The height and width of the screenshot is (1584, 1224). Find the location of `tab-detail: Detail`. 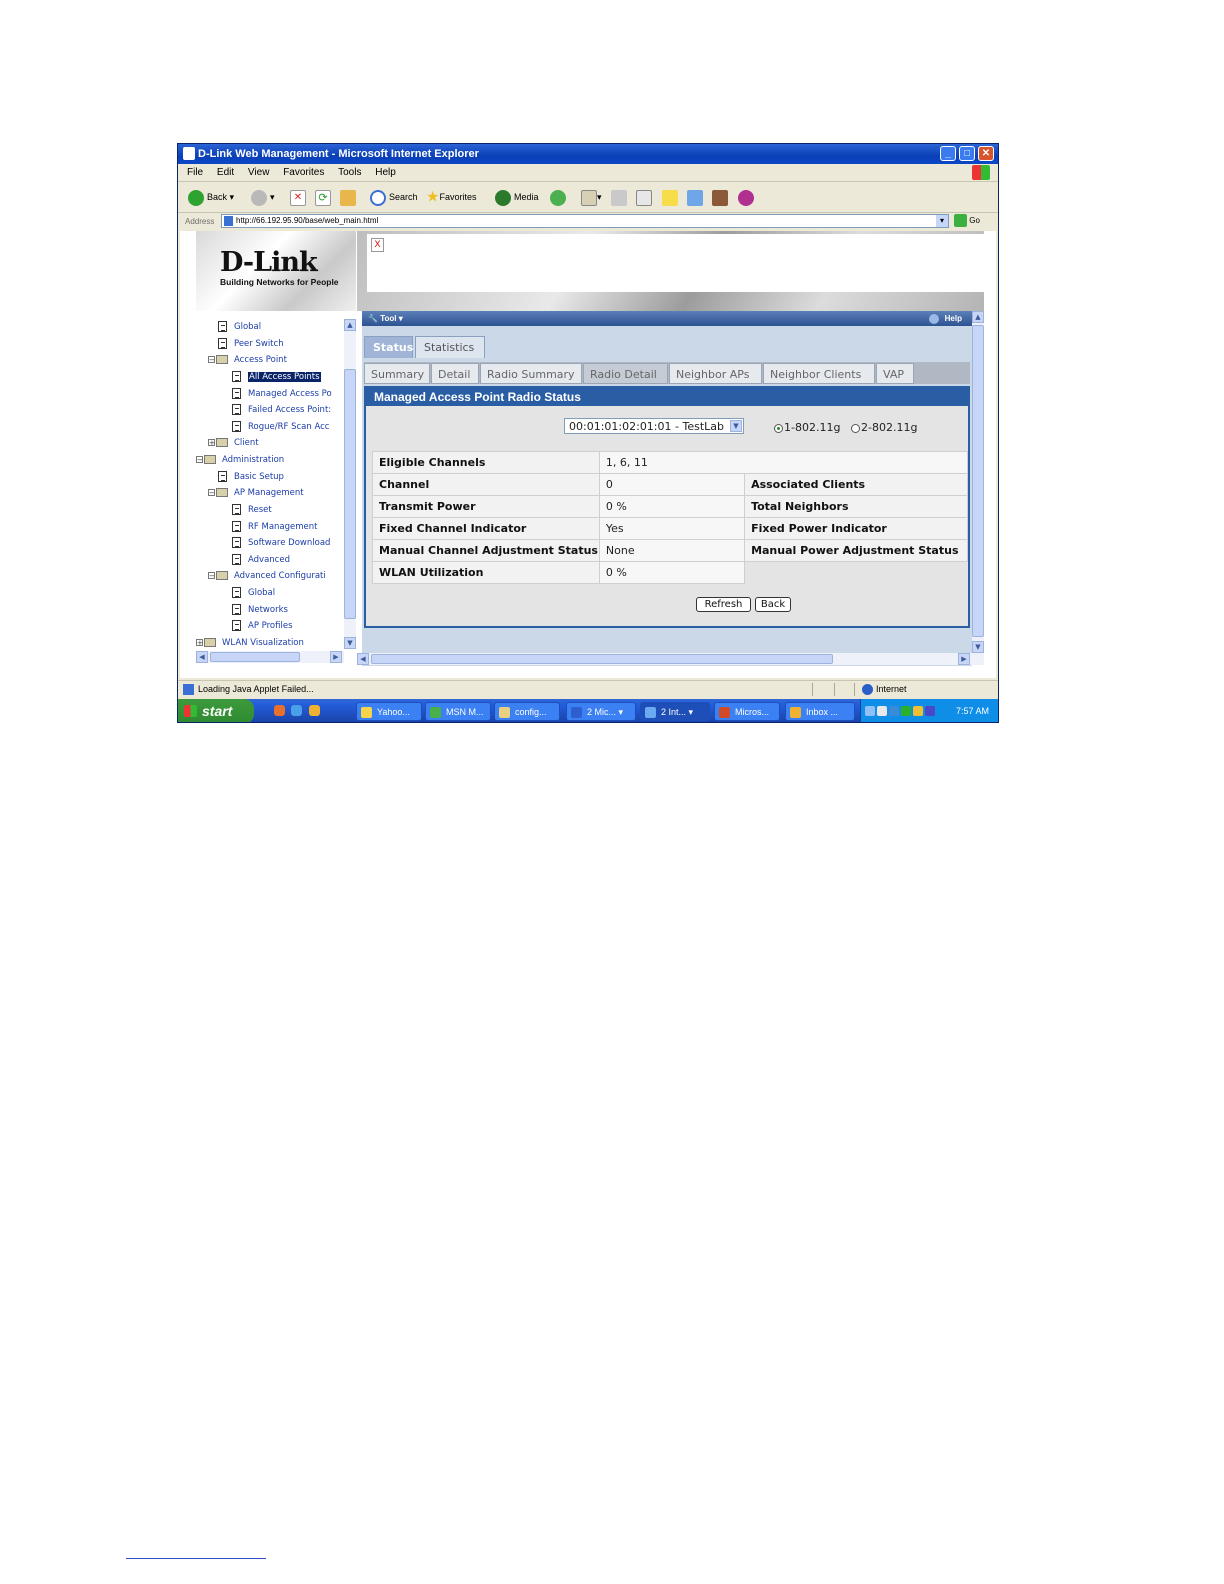

tab-detail: Detail is located at coordinates (455, 373).